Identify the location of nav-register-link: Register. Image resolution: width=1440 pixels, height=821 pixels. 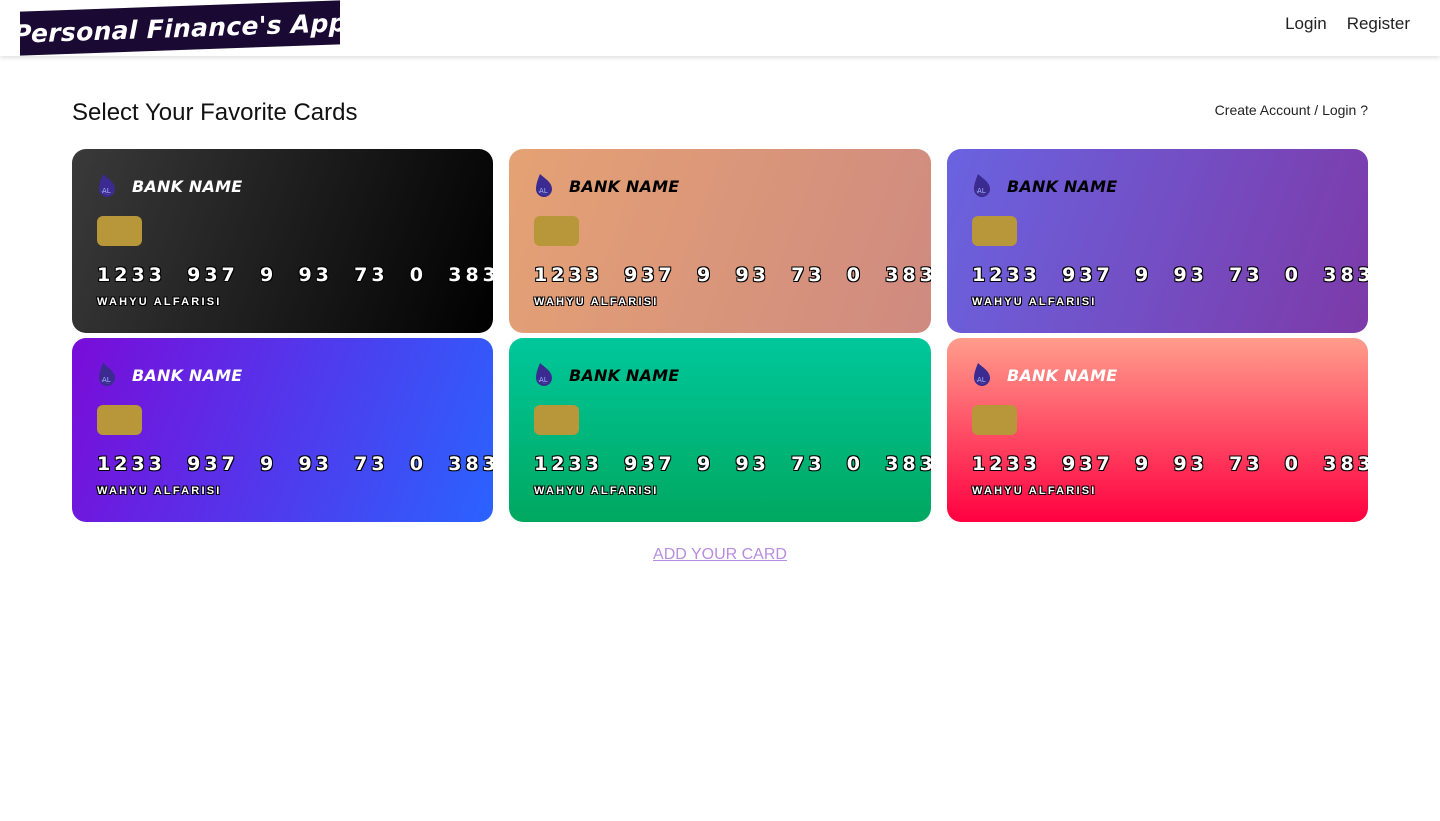
(1378, 24).